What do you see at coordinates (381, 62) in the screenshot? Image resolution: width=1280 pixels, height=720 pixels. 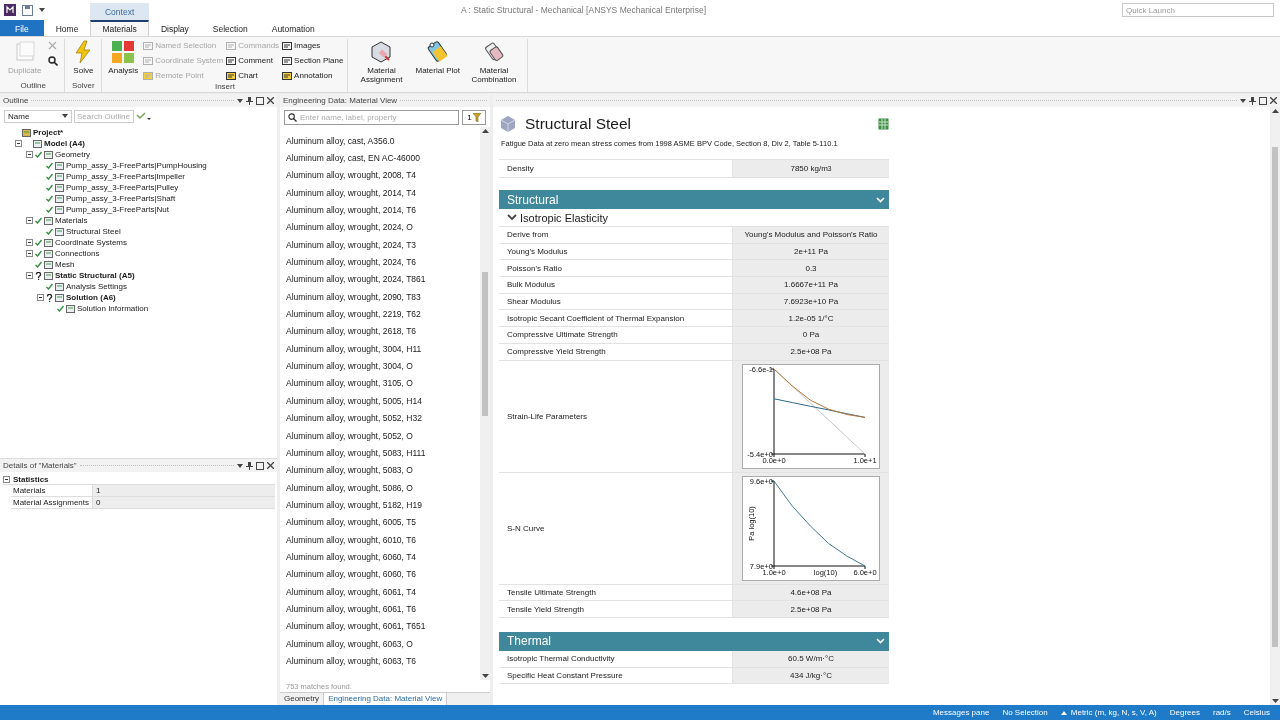 I see `ribbon-button: Material Assignment` at bounding box center [381, 62].